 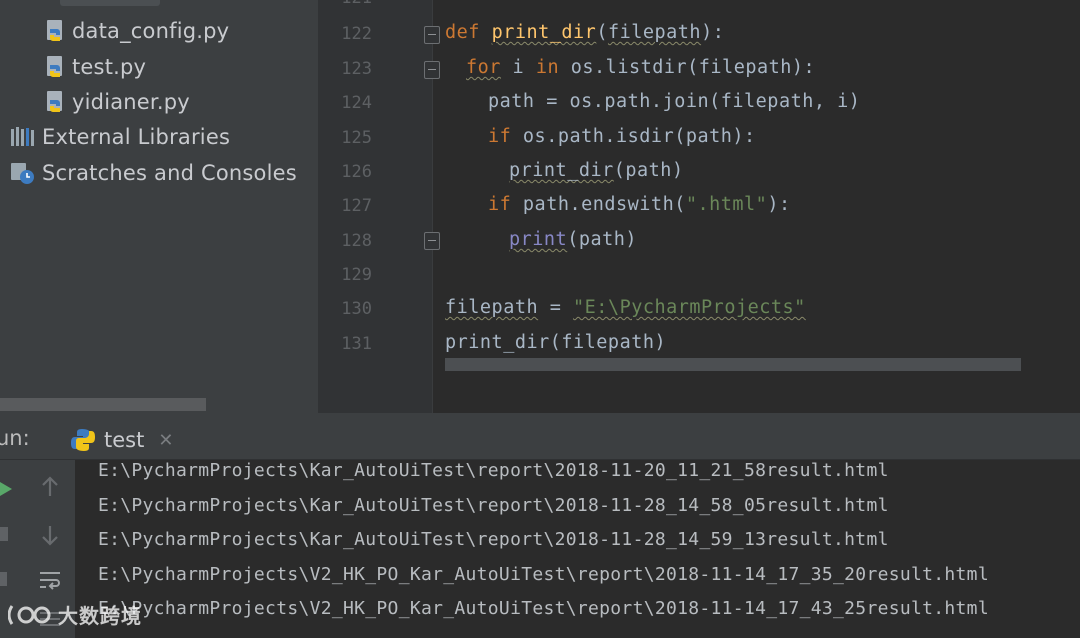 I want to click on code-text: =, so click(x=556, y=307).